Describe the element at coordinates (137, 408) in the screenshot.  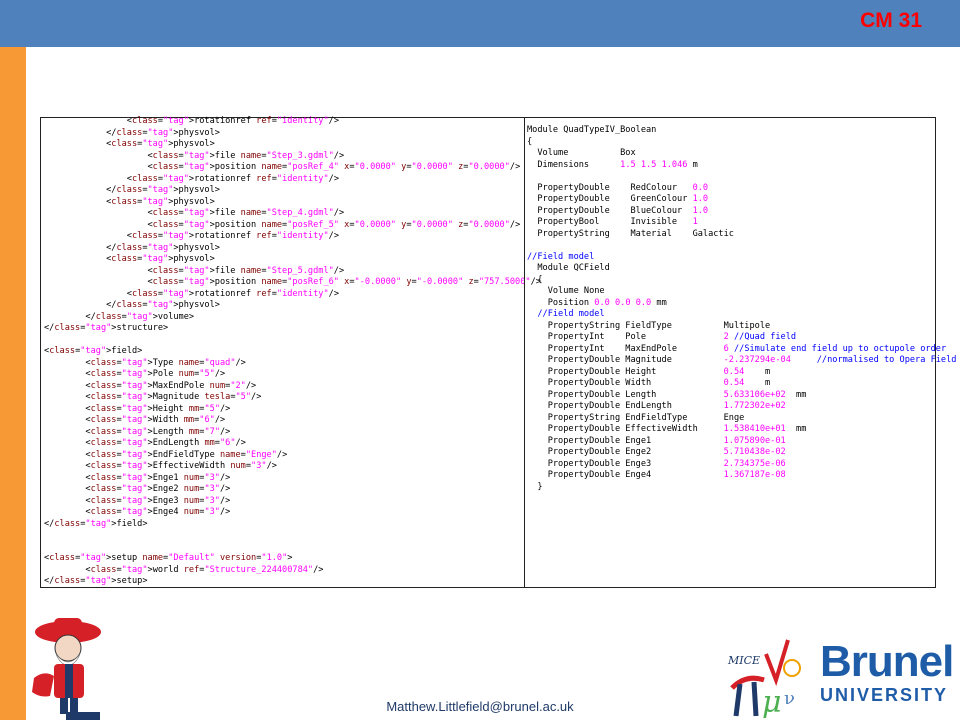
I see `xml-code-line: <class="tag">Height mm="5"/>` at that location.